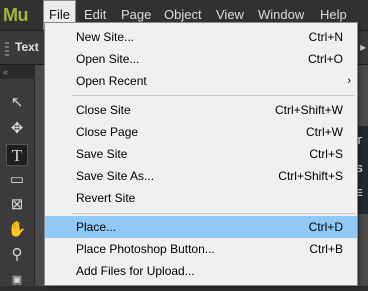  Describe the element at coordinates (16, 15) in the screenshot. I see `muse-logo: Mu` at that location.